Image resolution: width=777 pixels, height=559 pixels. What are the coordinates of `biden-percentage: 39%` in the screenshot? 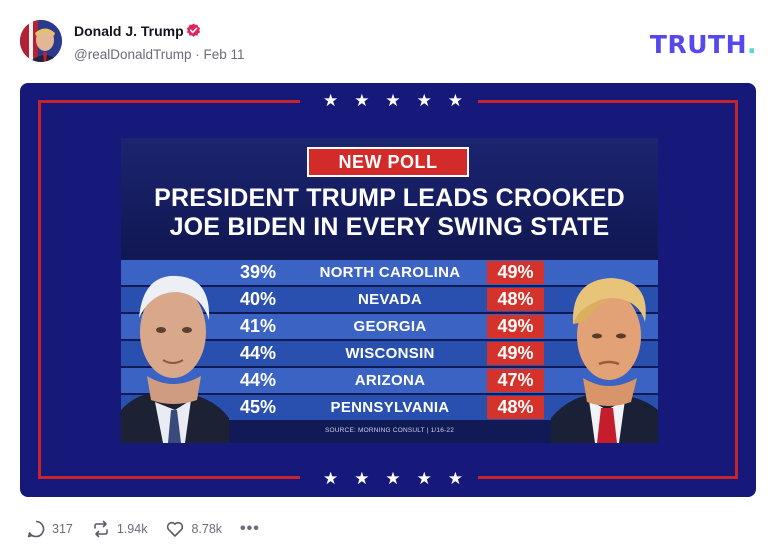 It's located at (258, 272).